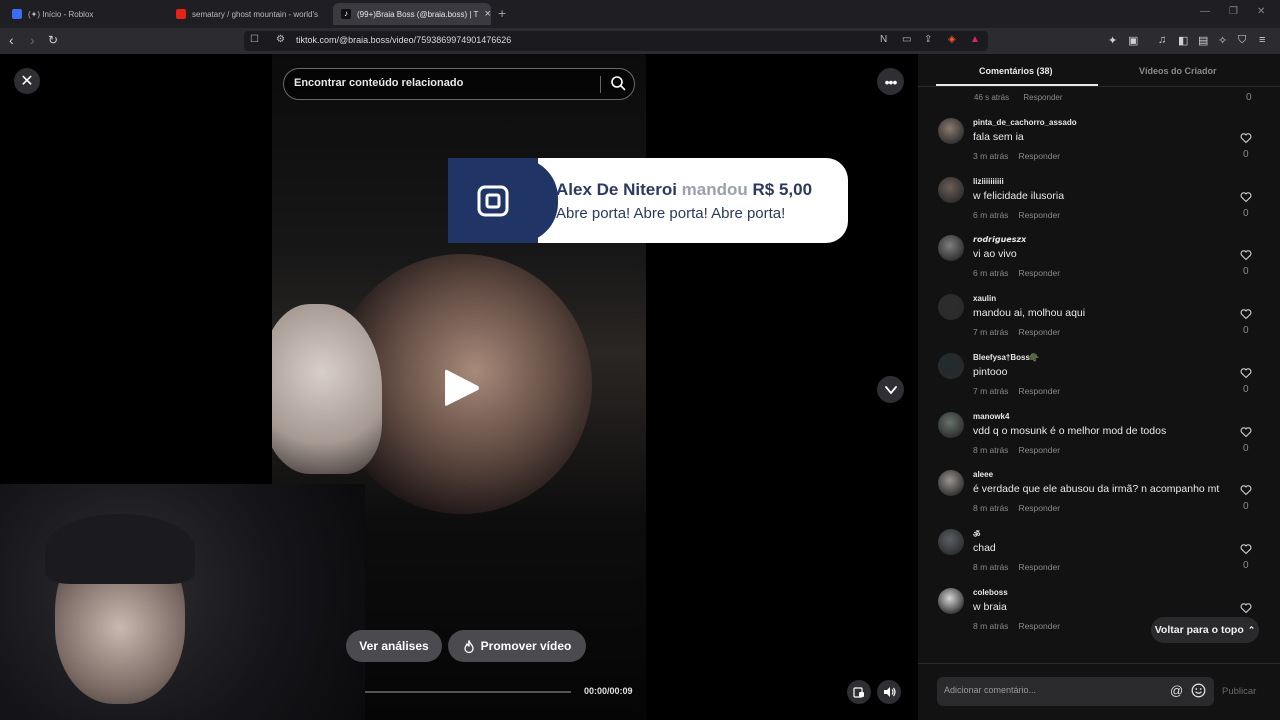  I want to click on flame-icon, so click(468, 646).